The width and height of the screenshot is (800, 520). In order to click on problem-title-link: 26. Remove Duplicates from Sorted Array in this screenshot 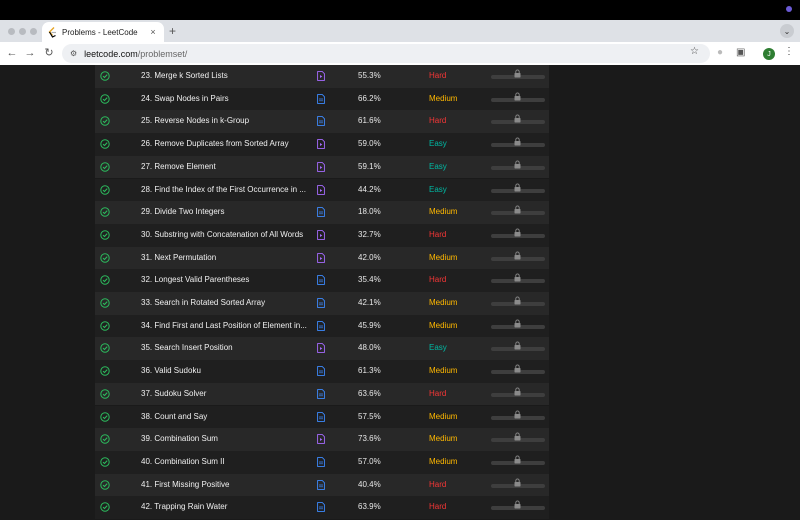, I will do `click(215, 144)`.